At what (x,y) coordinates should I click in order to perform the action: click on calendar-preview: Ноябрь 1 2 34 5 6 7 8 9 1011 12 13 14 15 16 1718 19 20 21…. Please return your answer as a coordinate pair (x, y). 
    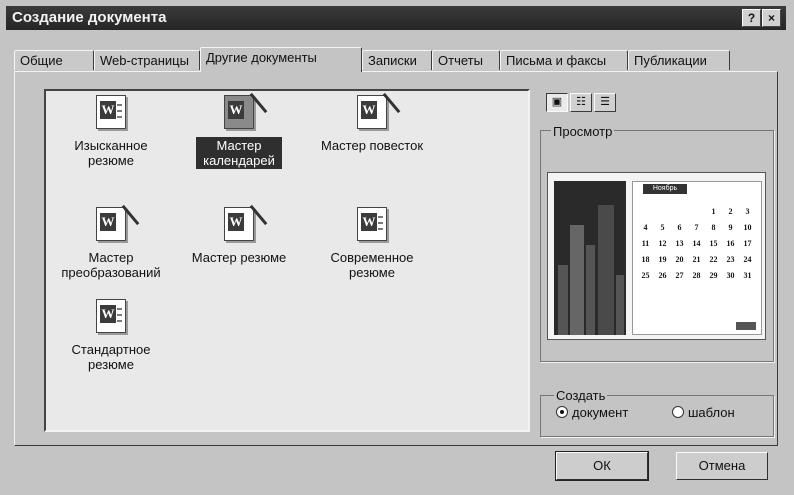
    Looking at the image, I should click on (656, 256).